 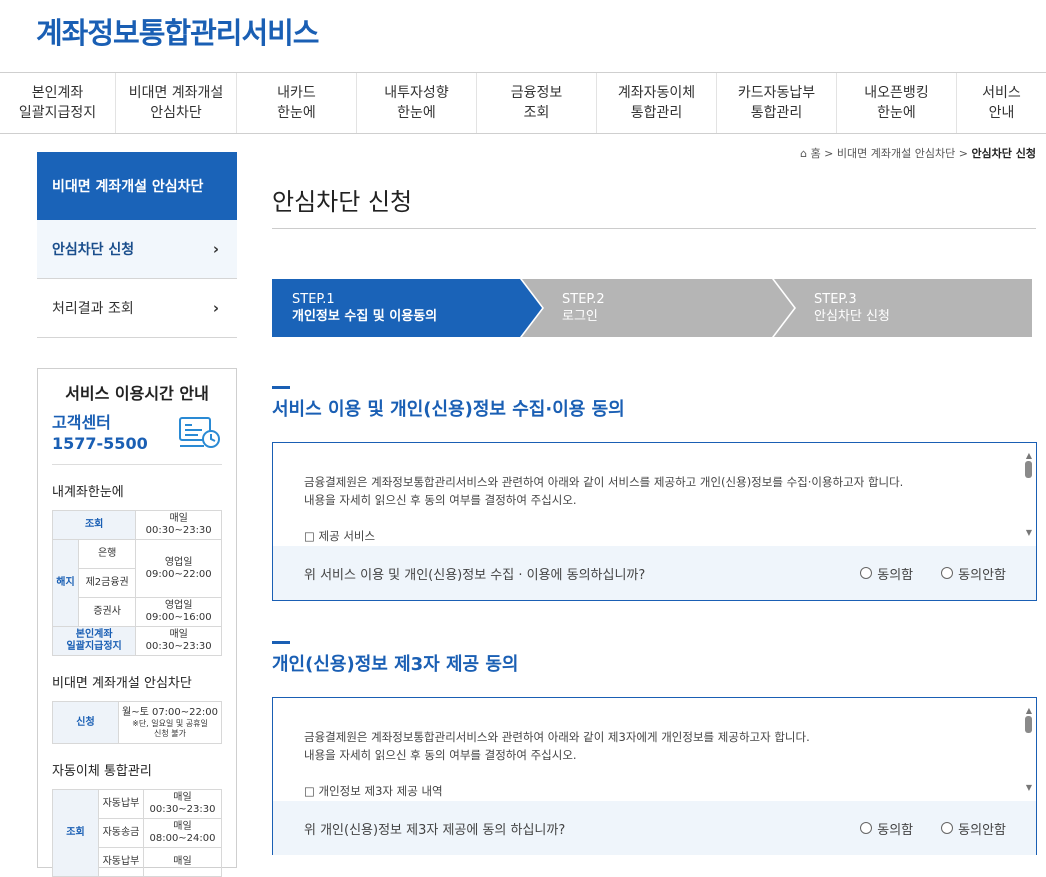 I want to click on table-cell: 제2금융권, so click(x=107, y=583).